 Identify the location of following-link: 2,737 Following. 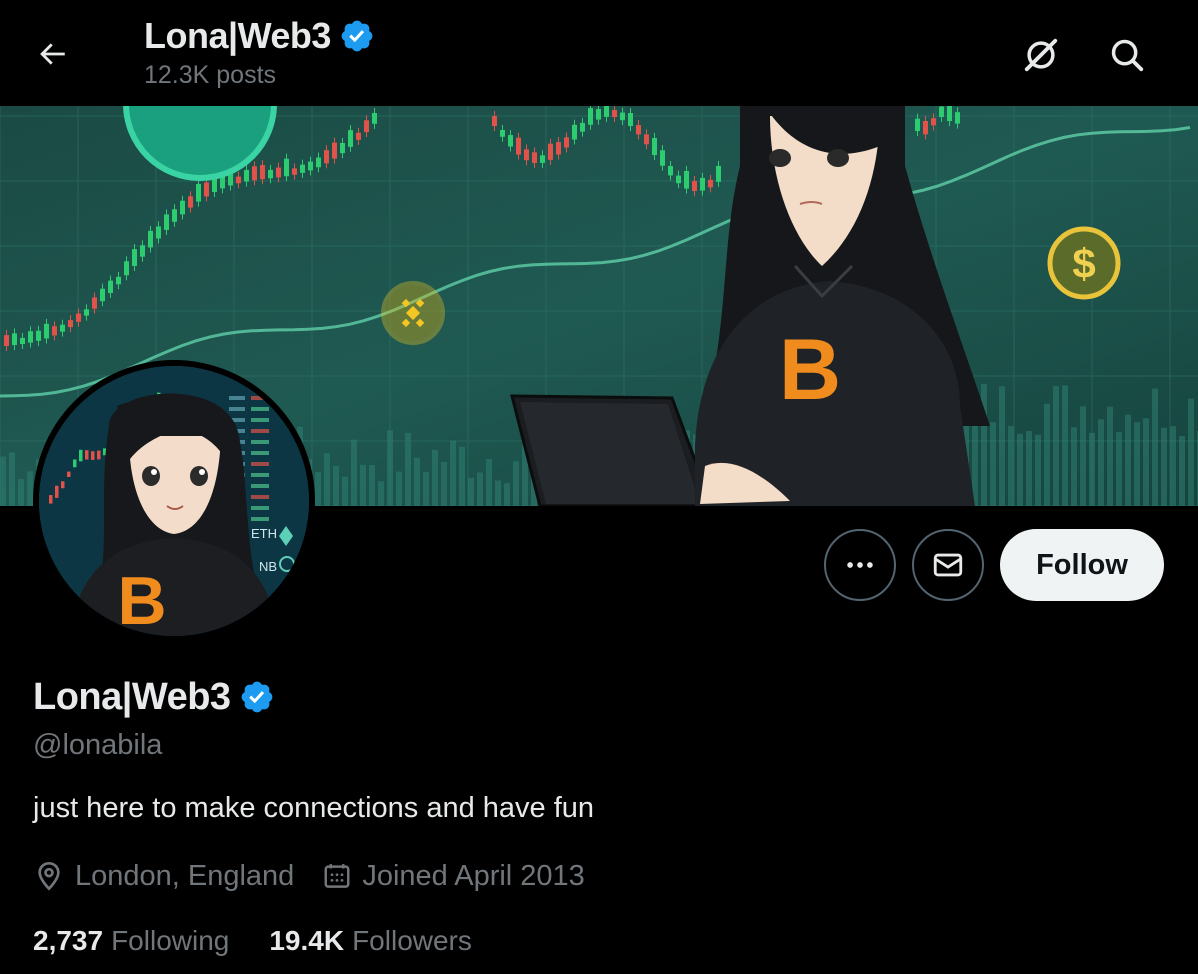
(131, 941).